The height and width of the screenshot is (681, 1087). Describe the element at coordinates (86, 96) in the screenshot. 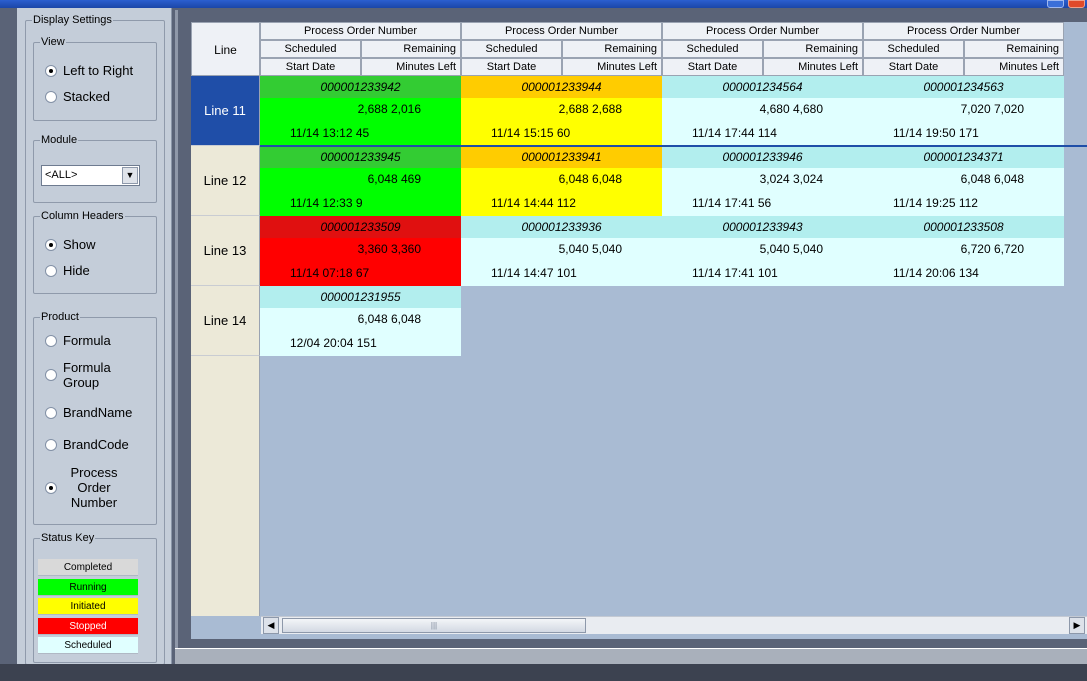

I see `view-stacked-label: Stacked` at that location.